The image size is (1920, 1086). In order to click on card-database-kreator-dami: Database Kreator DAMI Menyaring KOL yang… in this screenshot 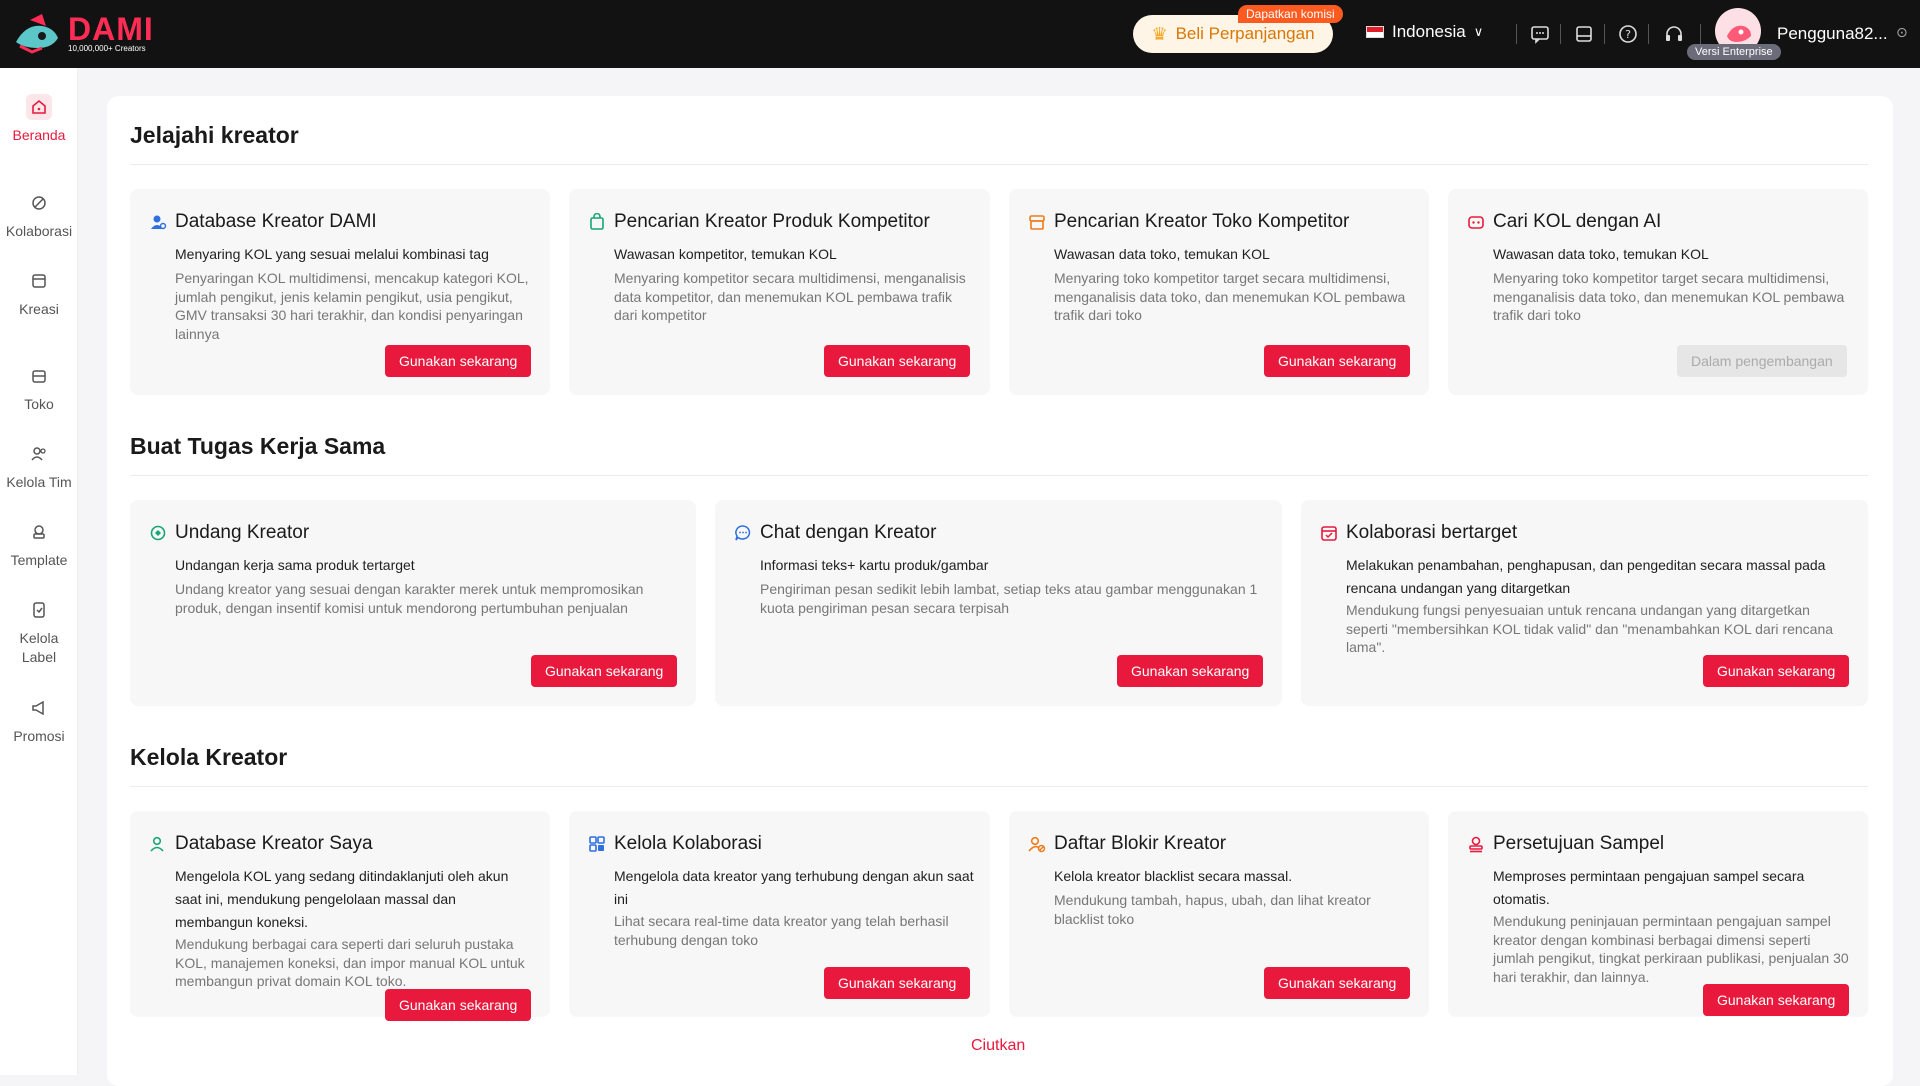, I will do `click(340, 292)`.